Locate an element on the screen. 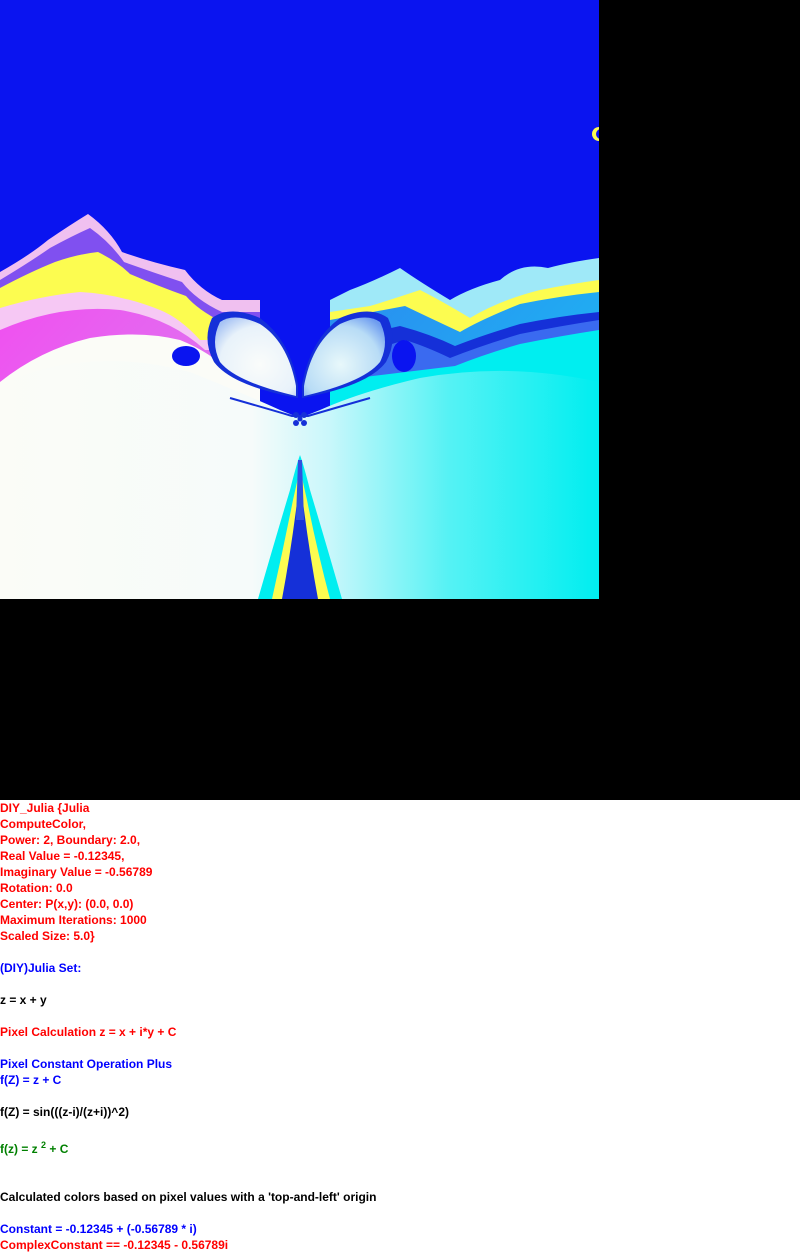  param-line: Center: P(x,y): (0.0, 0.0) is located at coordinates (67, 904).